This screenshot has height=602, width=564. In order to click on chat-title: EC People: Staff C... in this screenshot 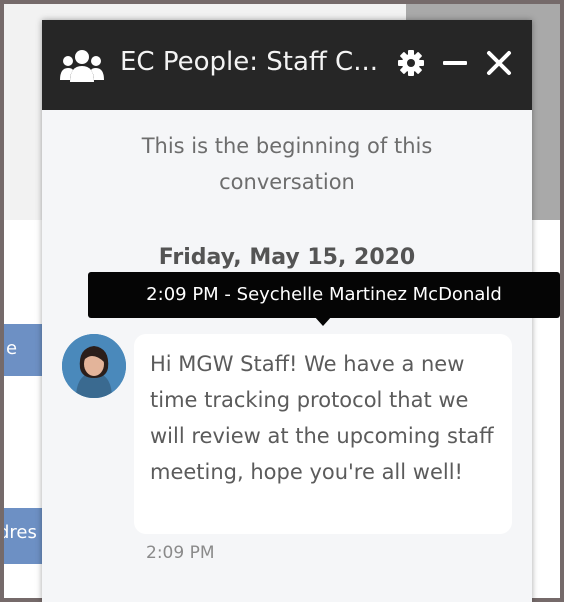, I will do `click(248, 62)`.